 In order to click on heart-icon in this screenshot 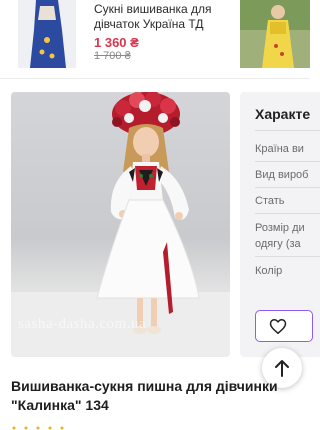, I will do `click(278, 326)`.